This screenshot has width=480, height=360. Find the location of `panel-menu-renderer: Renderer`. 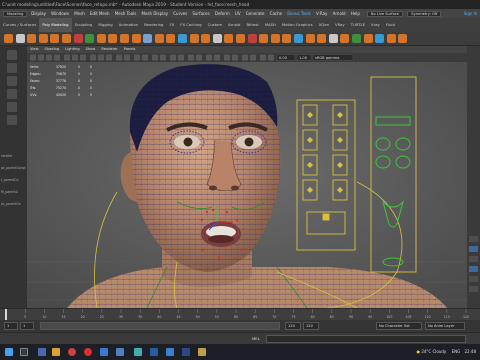

panel-menu-renderer: Renderer is located at coordinates (109, 49).